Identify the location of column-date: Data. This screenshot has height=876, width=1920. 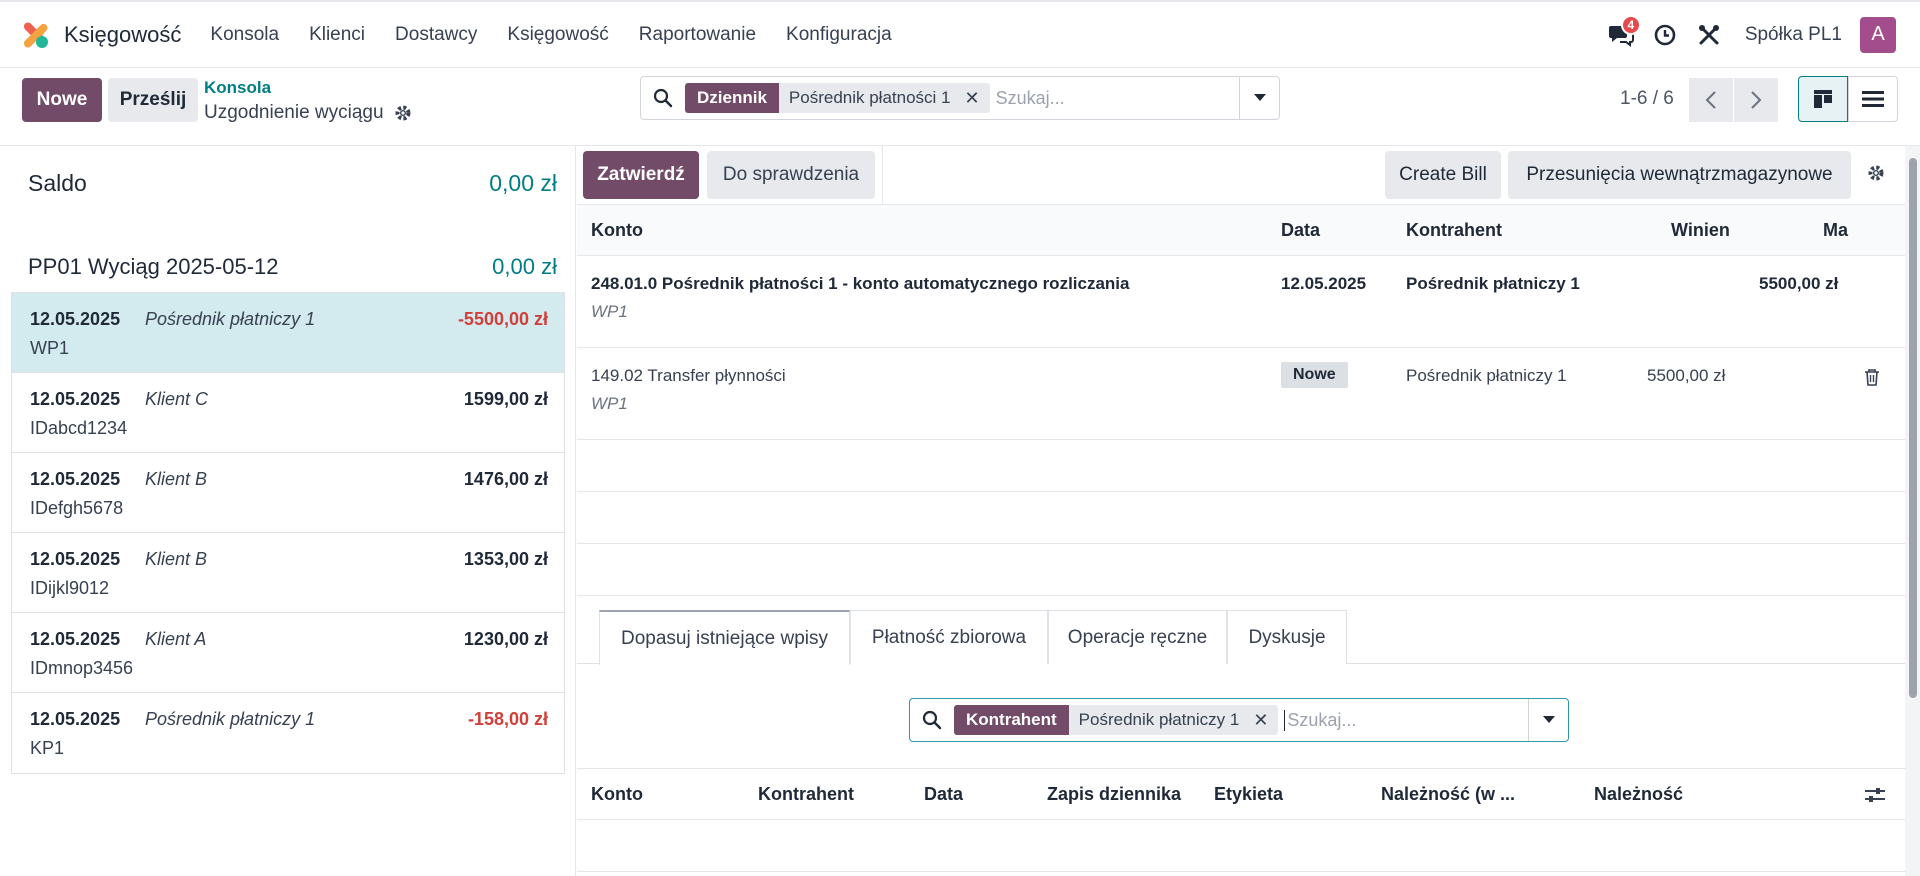
(943, 794).